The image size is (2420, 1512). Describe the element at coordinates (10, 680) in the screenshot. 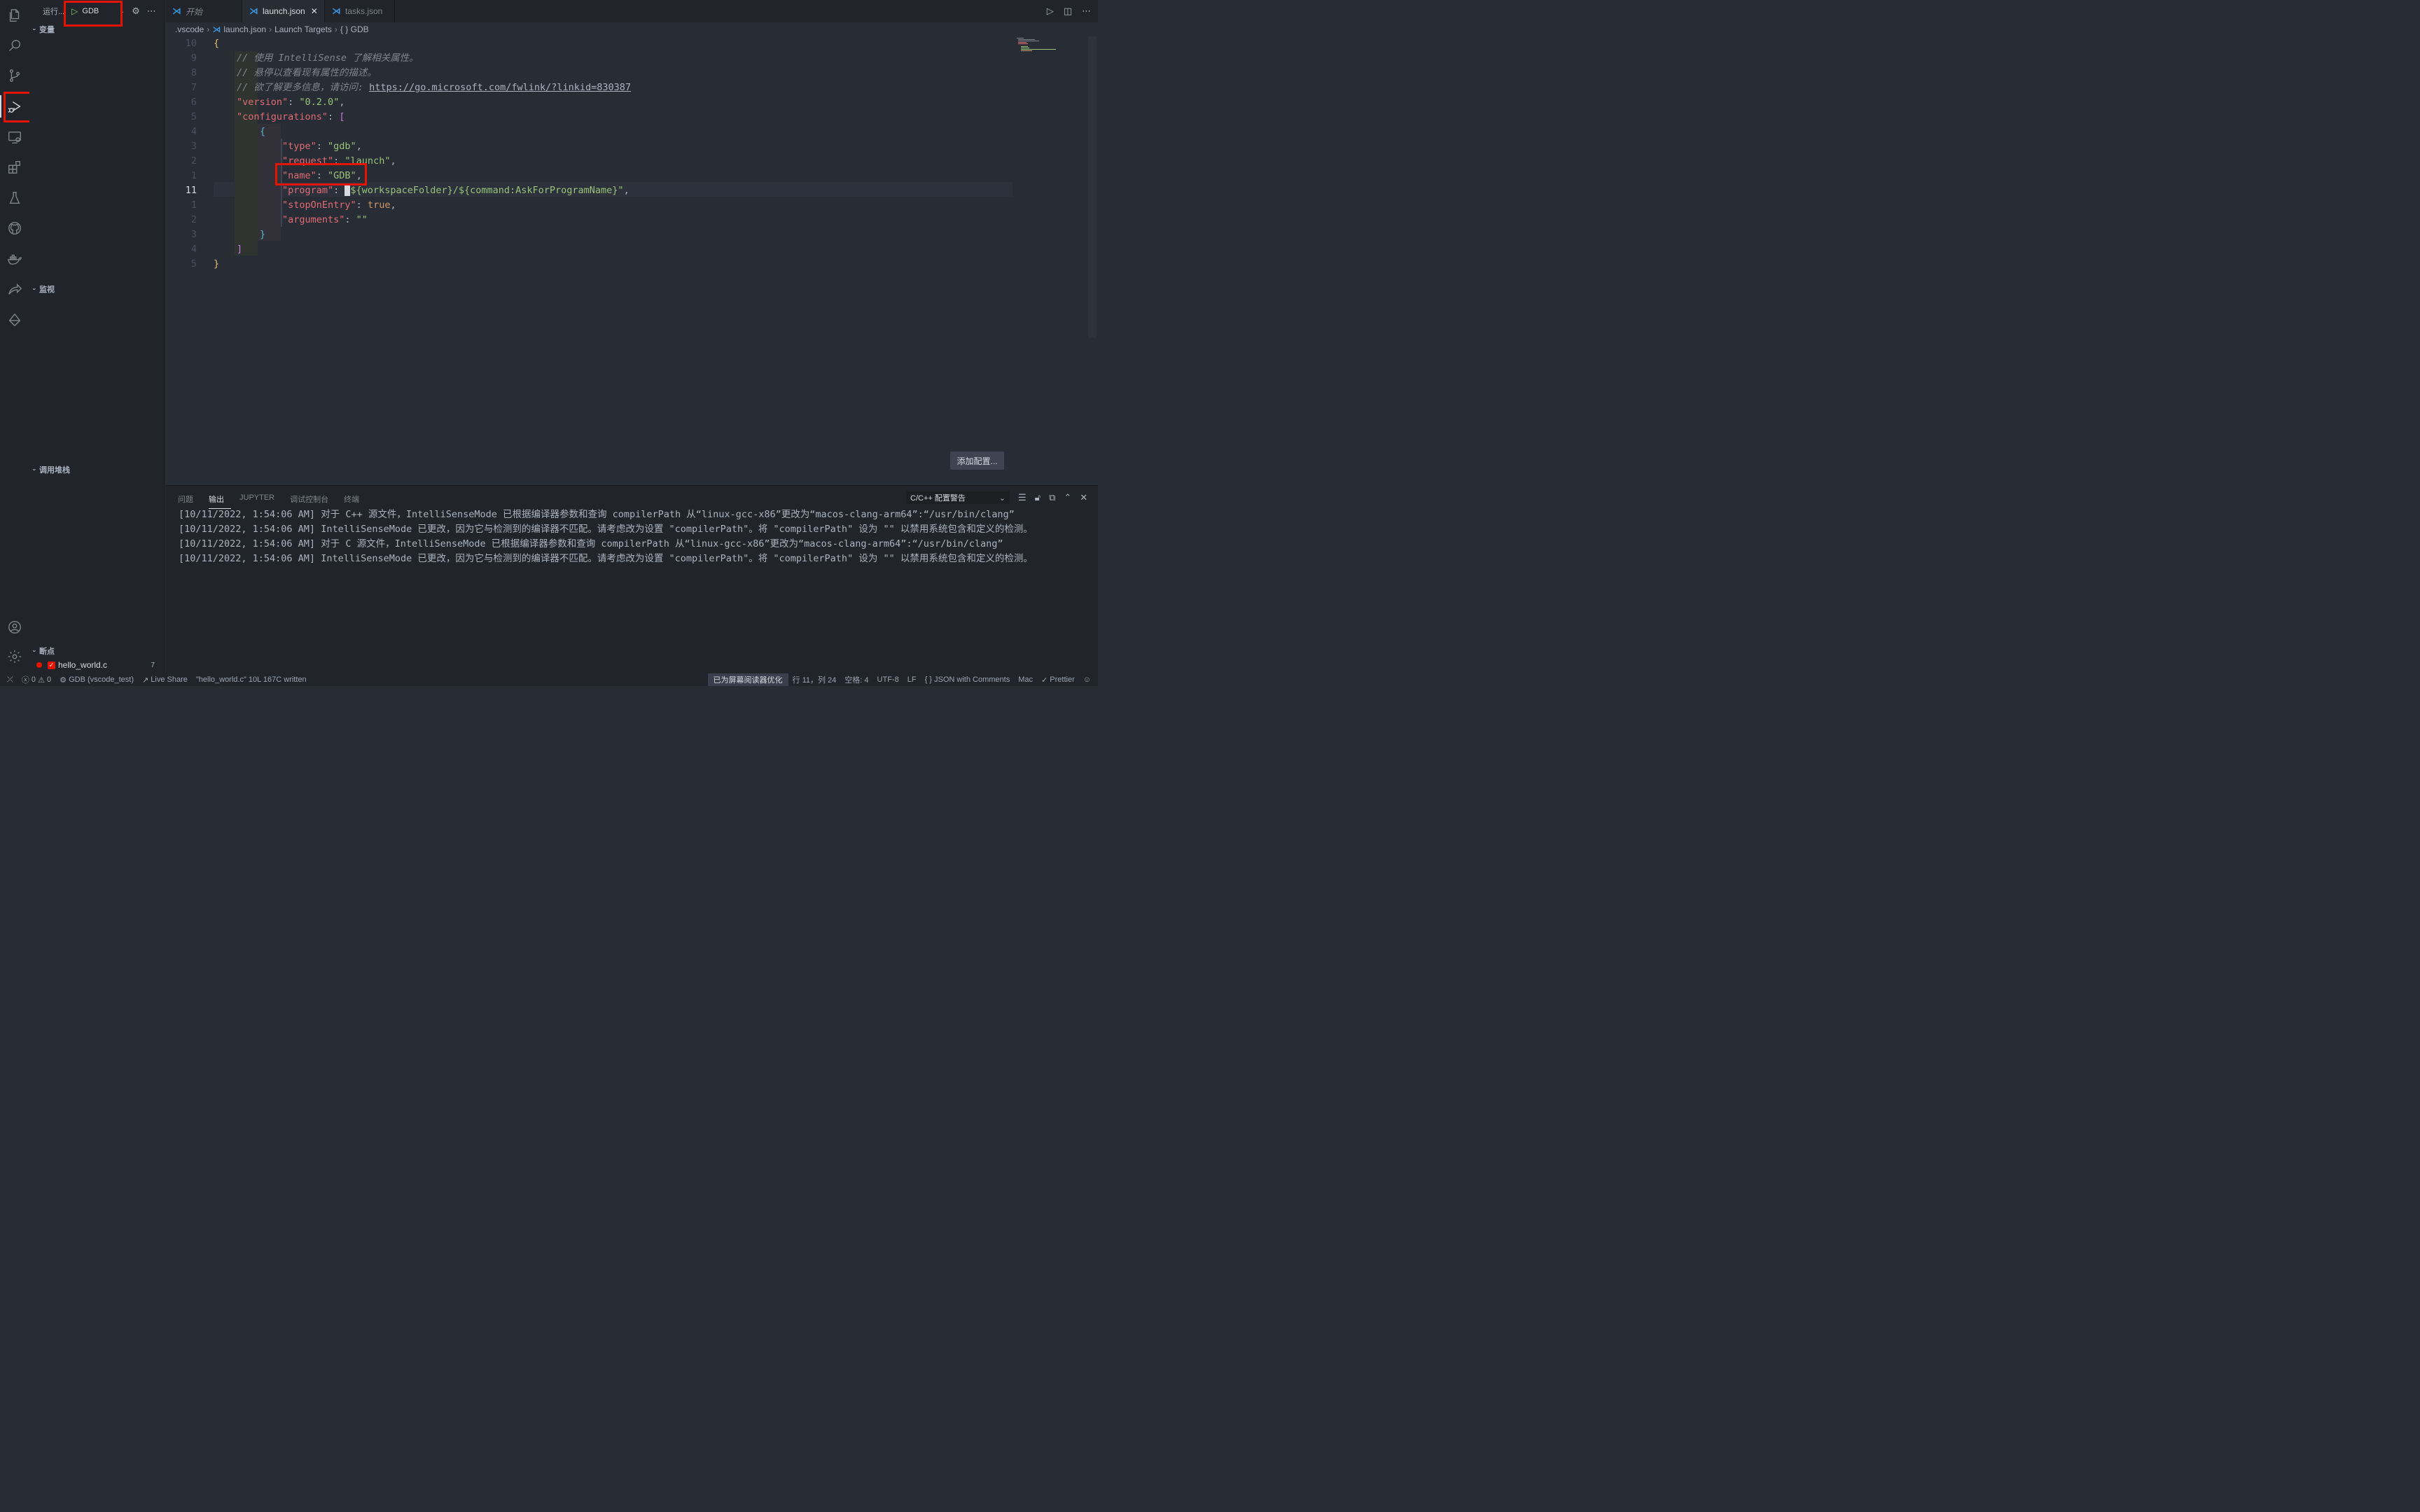

I see `remote-indicator-icon: ⤫` at that location.